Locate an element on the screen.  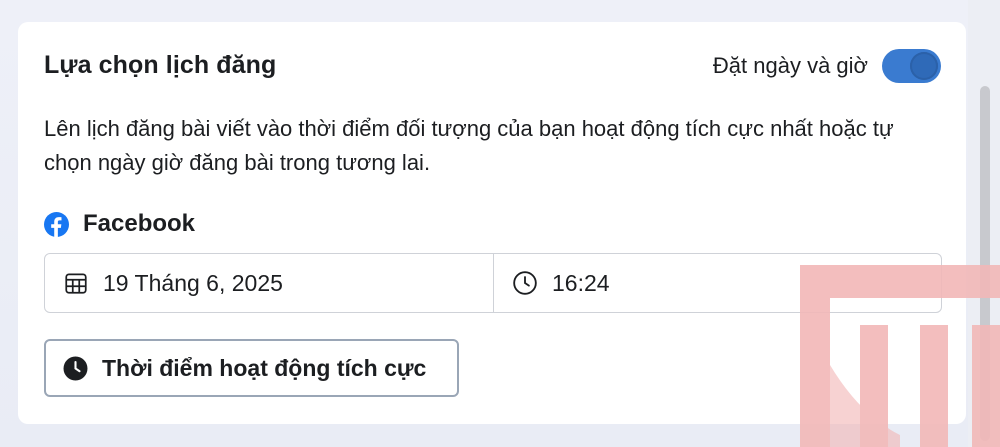
platform-row: Facebook is located at coordinates (119, 224).